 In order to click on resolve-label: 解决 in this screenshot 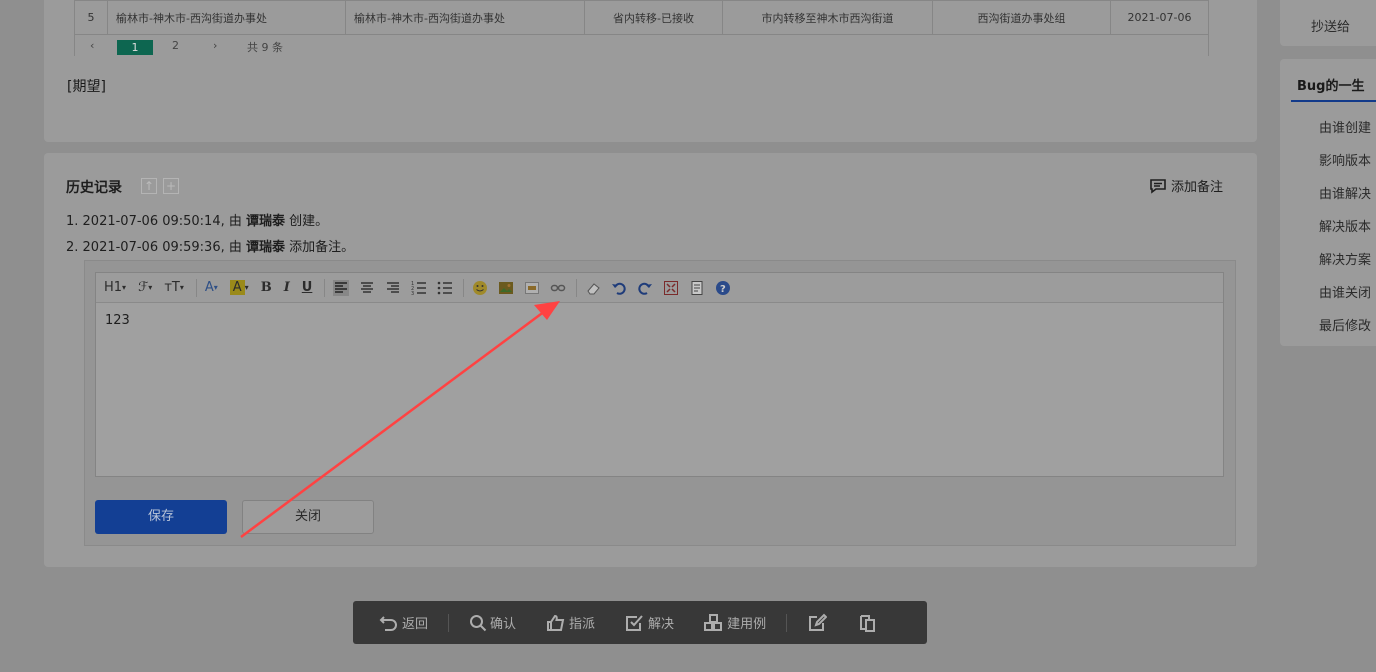, I will do `click(661, 624)`.